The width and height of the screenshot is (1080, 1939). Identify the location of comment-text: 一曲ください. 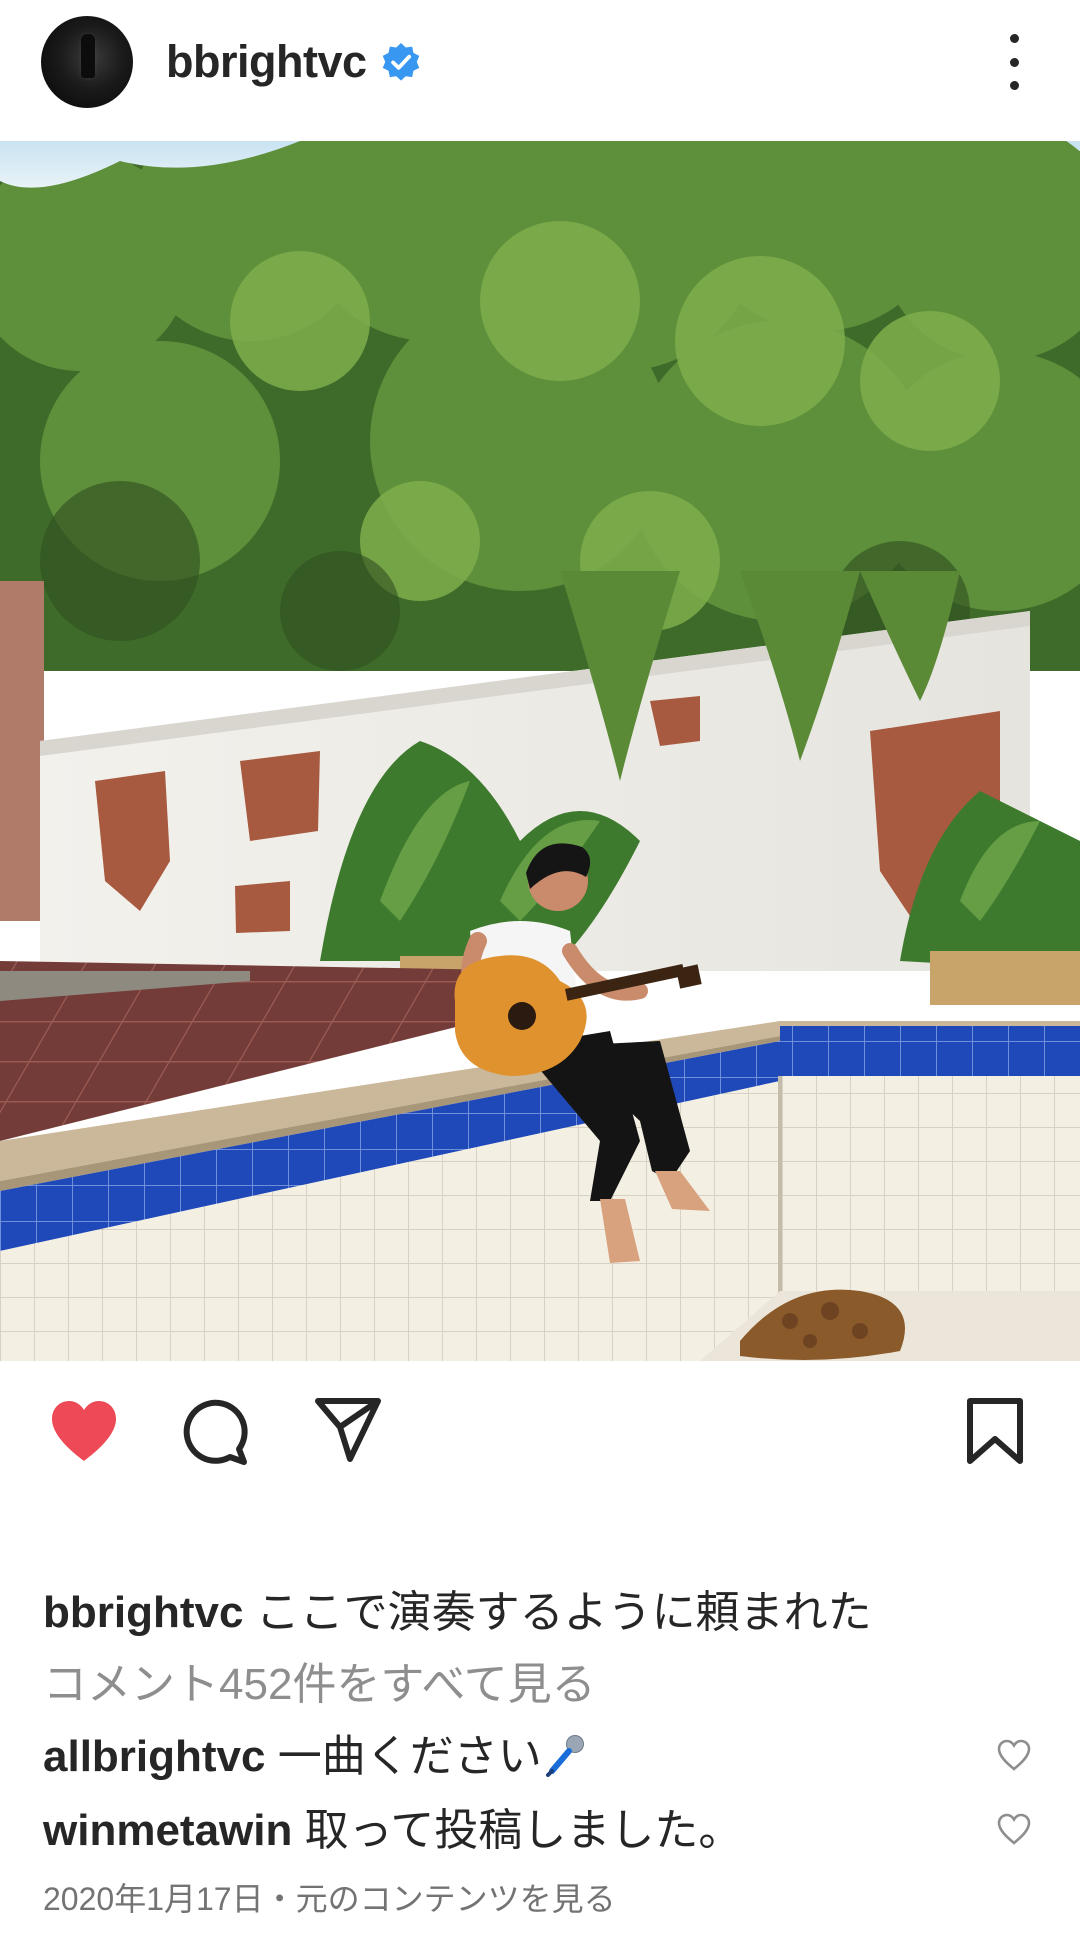
(409, 1756).